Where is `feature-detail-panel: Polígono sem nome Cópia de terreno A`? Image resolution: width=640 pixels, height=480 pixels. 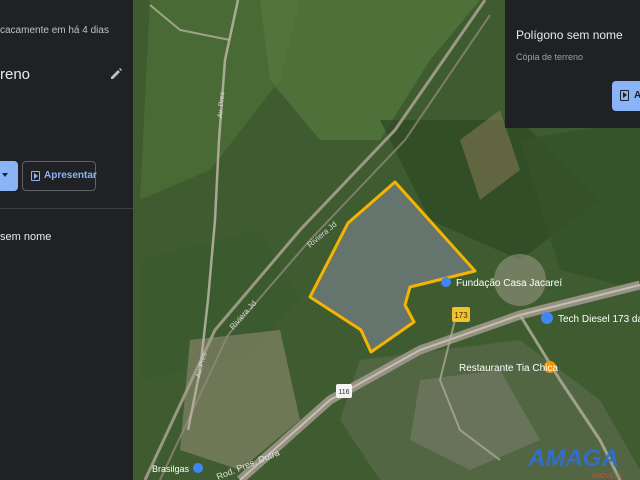
feature-detail-panel: Polígono sem nome Cópia de terreno A is located at coordinates (572, 64).